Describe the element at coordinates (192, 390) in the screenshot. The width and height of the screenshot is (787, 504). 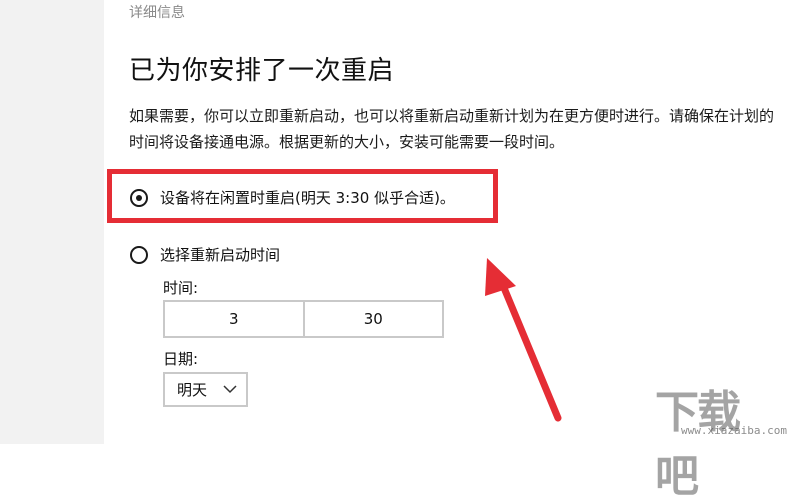
I see `date-select-value: 明天` at that location.